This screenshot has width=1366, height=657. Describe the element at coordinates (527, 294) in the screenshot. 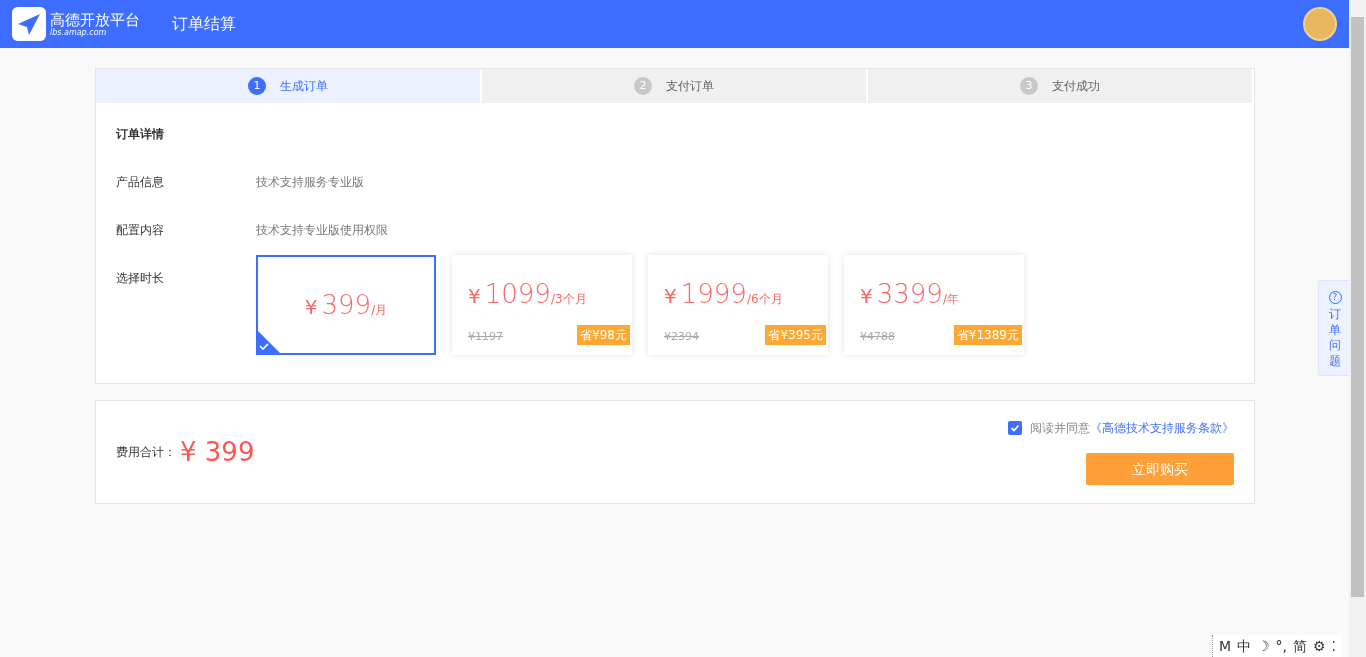

I see `price-text: ¥1099/3个月` at that location.